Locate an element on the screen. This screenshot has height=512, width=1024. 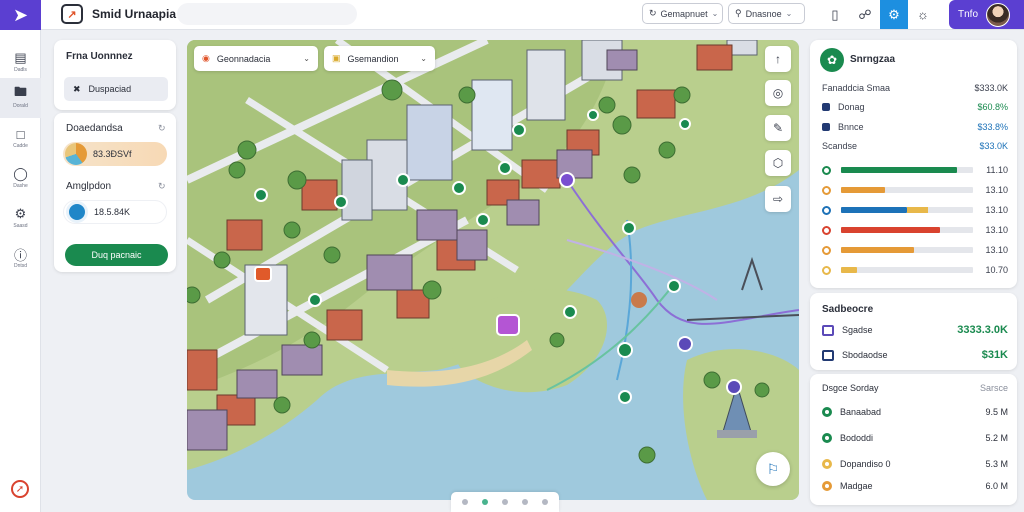
compass-icon: ◯ is located at coordinates (20, 173).